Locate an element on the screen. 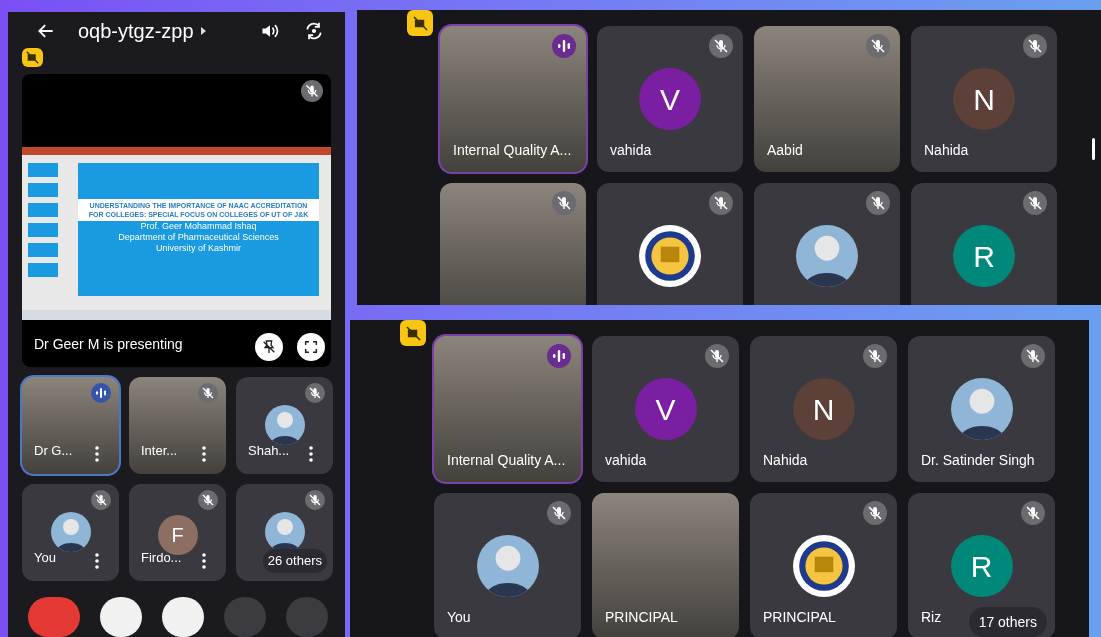  caret-icon is located at coordinates (203, 31).